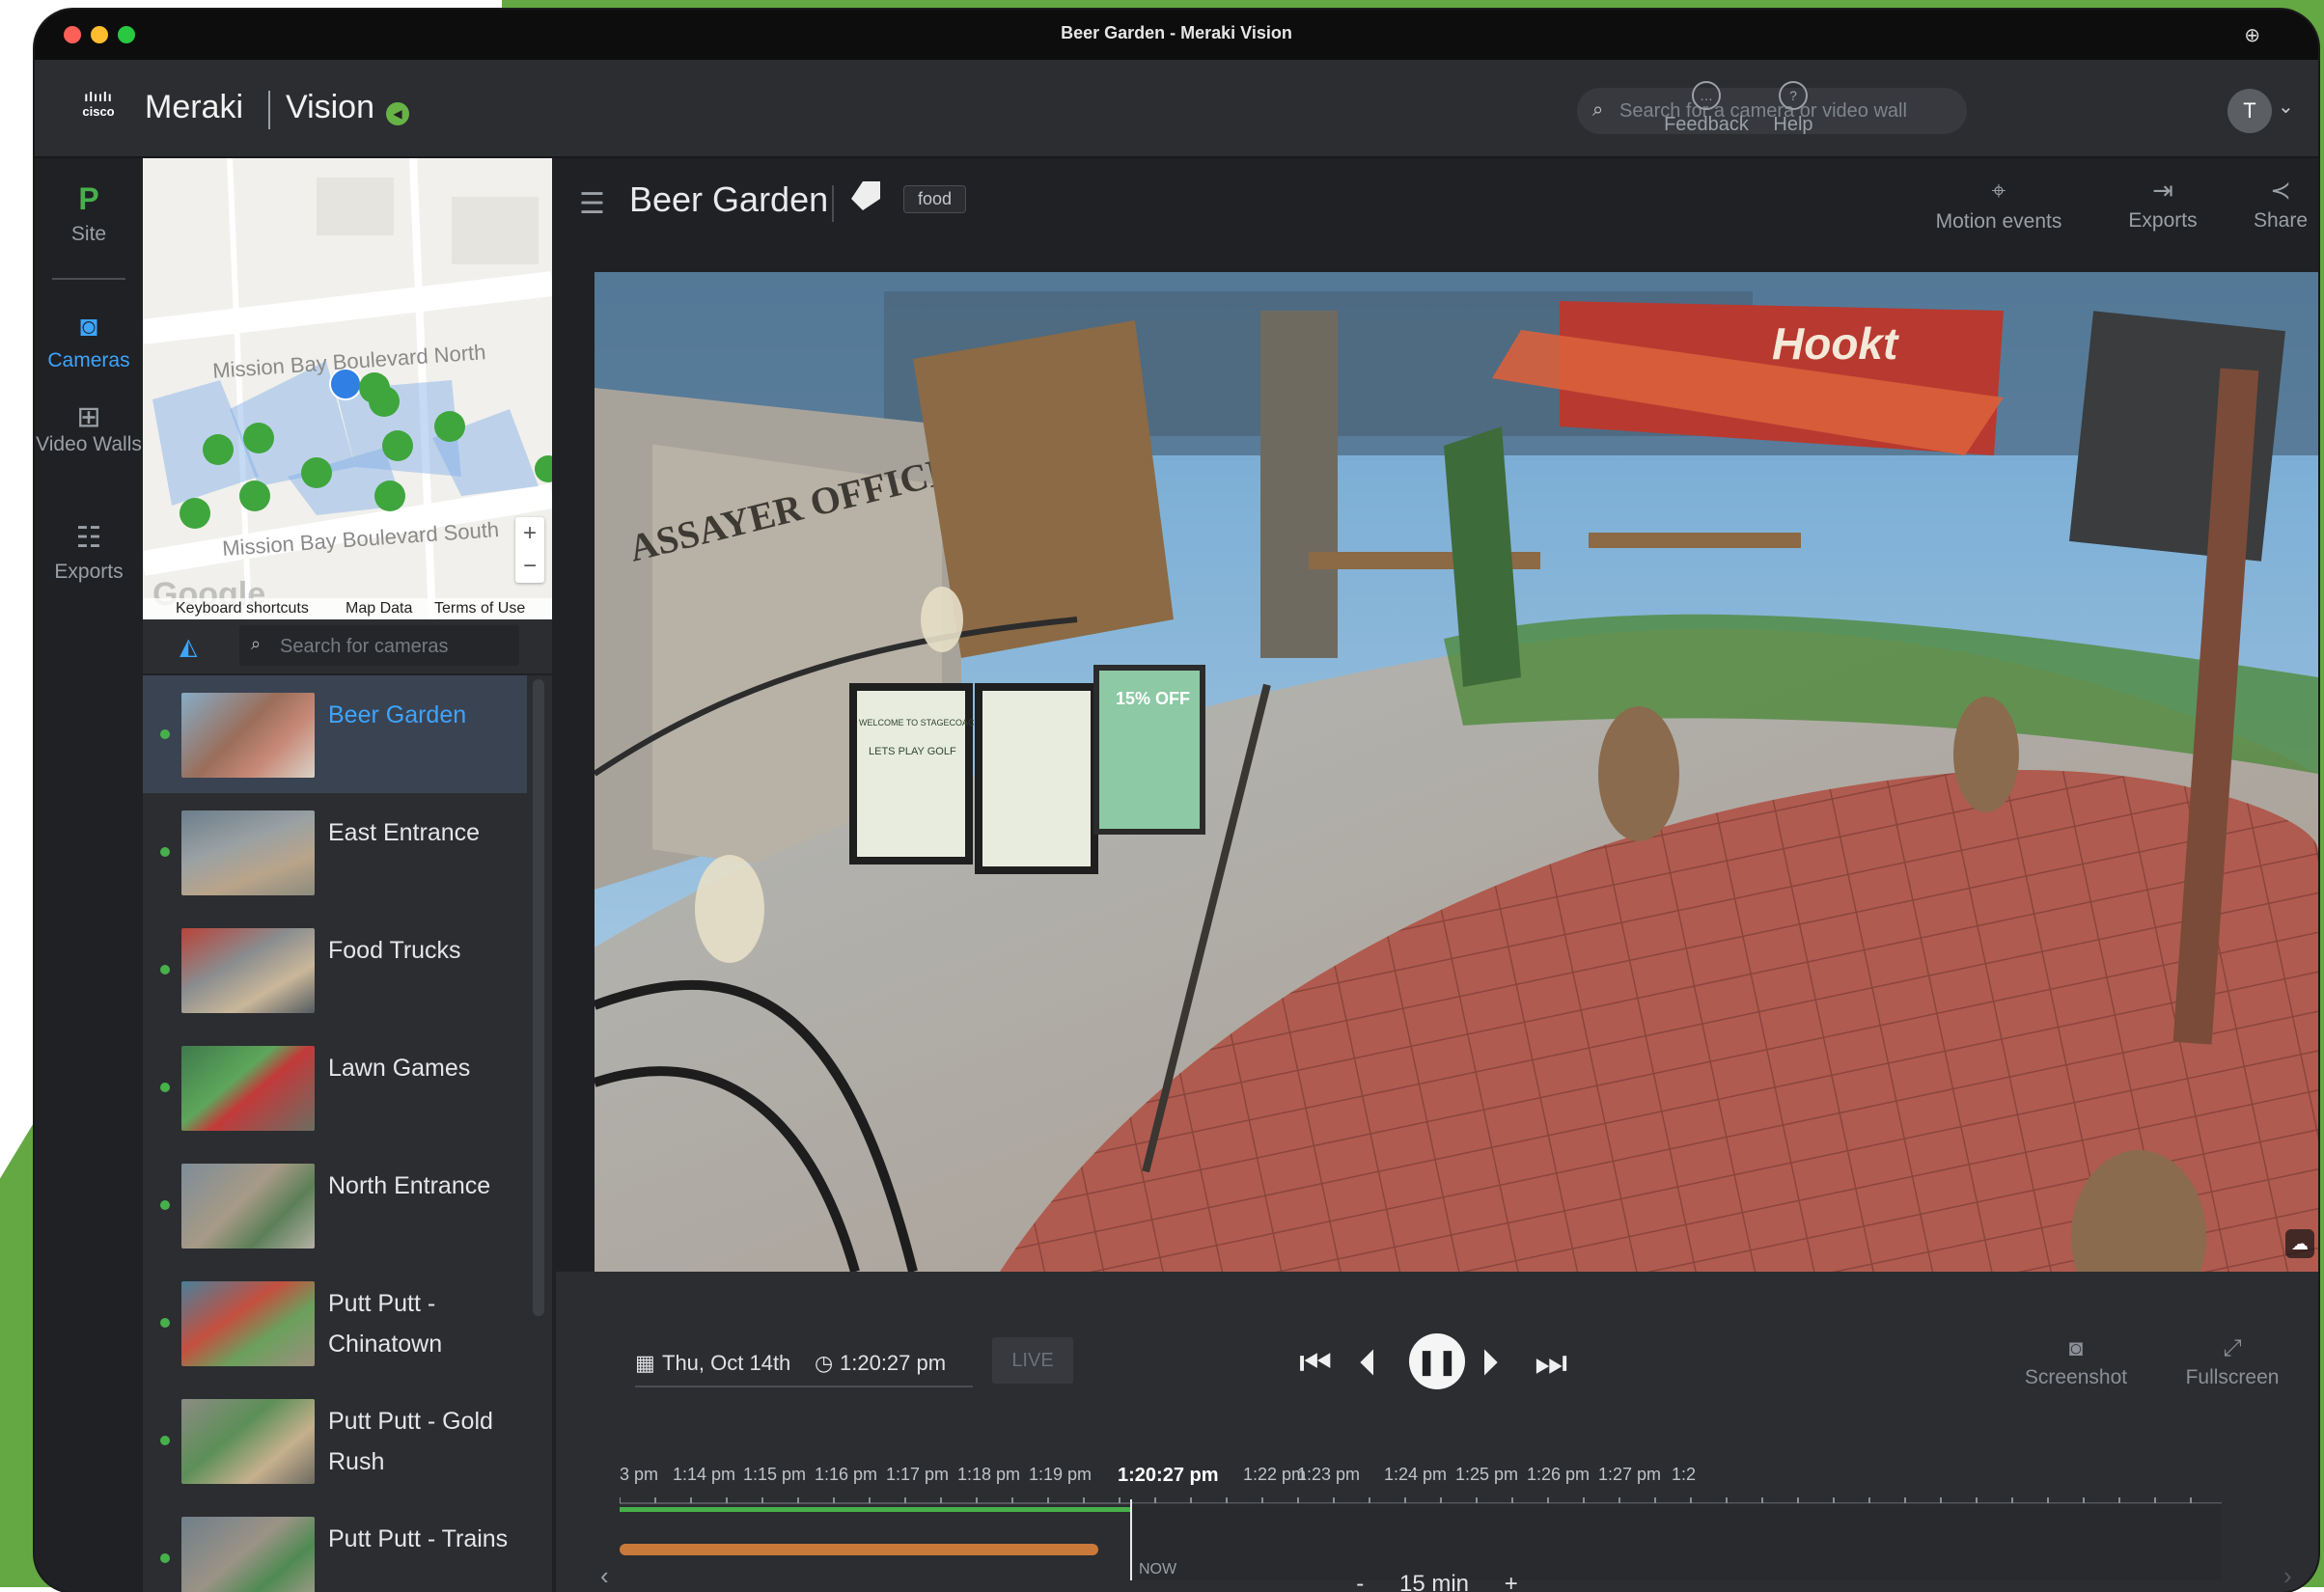  Describe the element at coordinates (89, 234) in the screenshot. I see `nav-site-label: Site` at that location.